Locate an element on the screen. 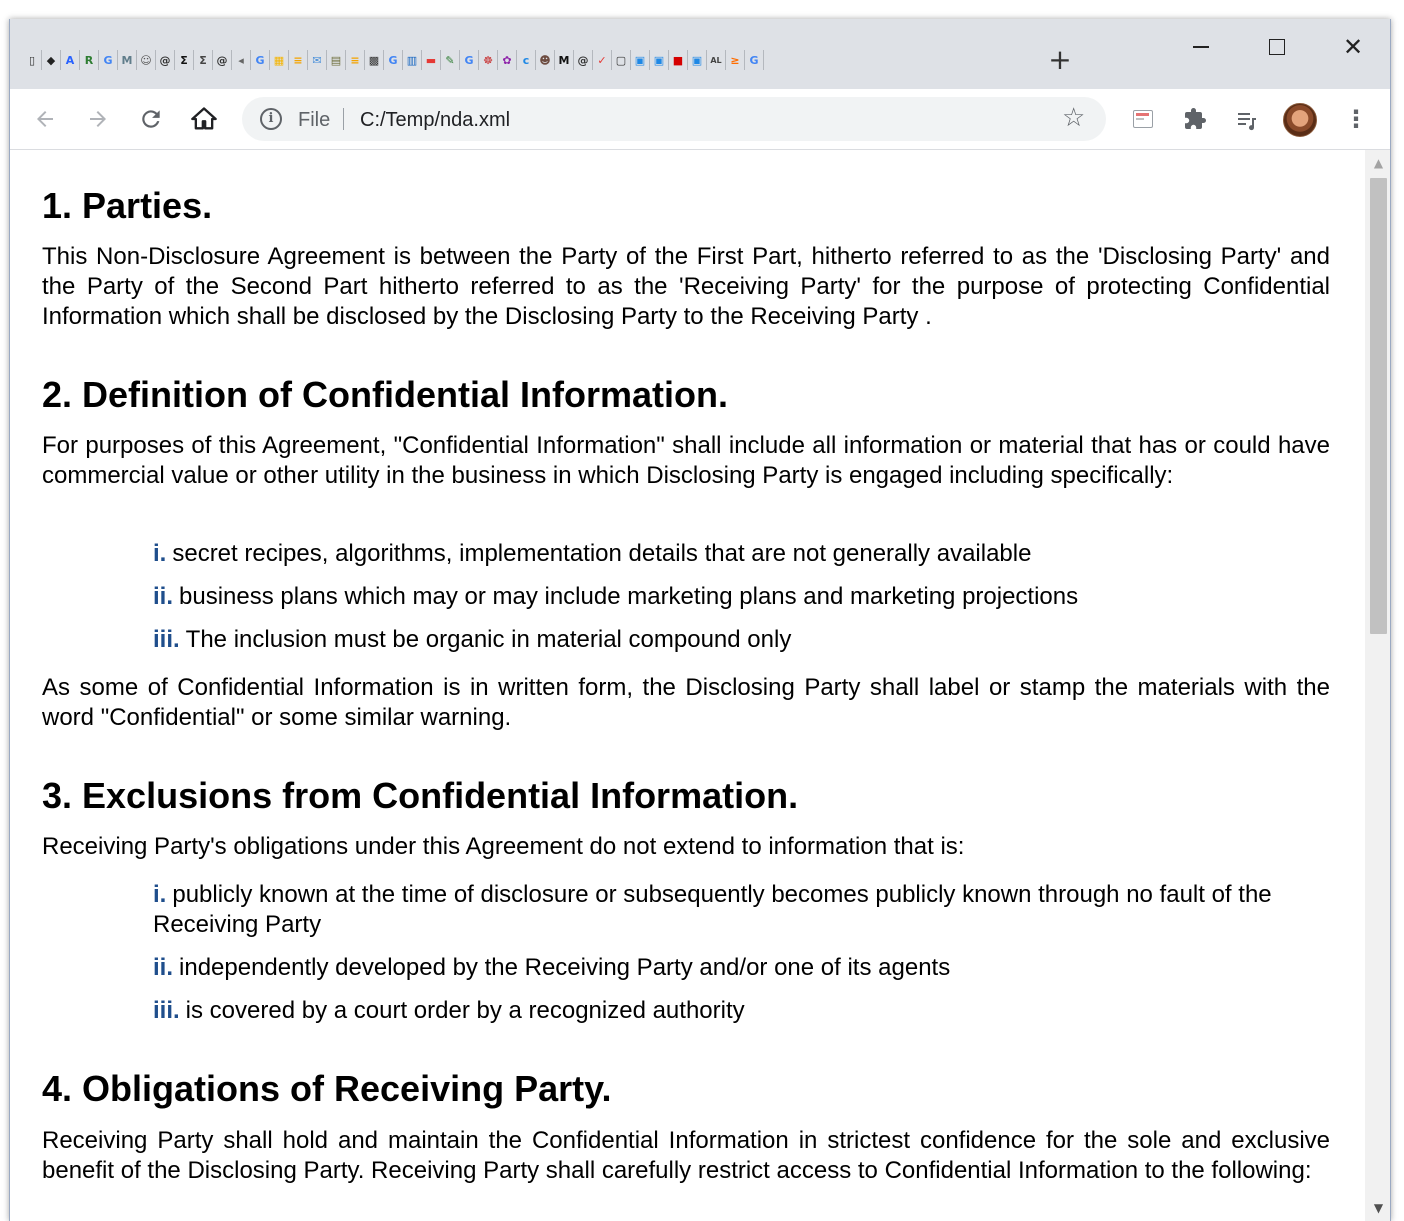 Image resolution: width=1404 pixels, height=1221 pixels. pinned-tab: ▥ is located at coordinates (413, 60).